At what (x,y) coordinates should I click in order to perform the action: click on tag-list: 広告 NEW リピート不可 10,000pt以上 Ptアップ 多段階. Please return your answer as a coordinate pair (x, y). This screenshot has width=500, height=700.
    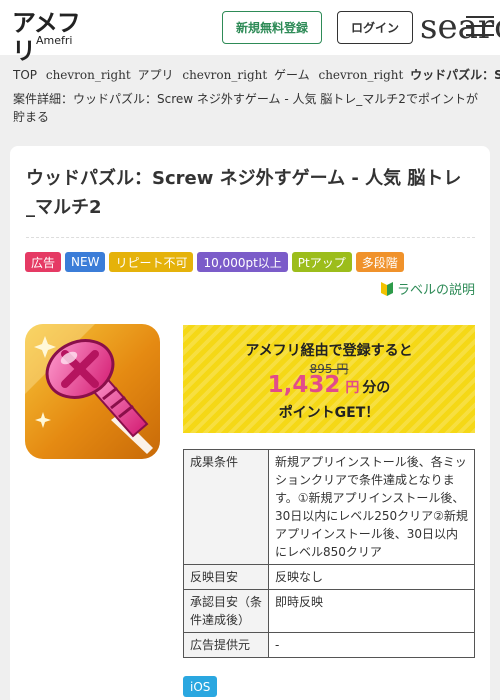
    Looking at the image, I should click on (214, 262).